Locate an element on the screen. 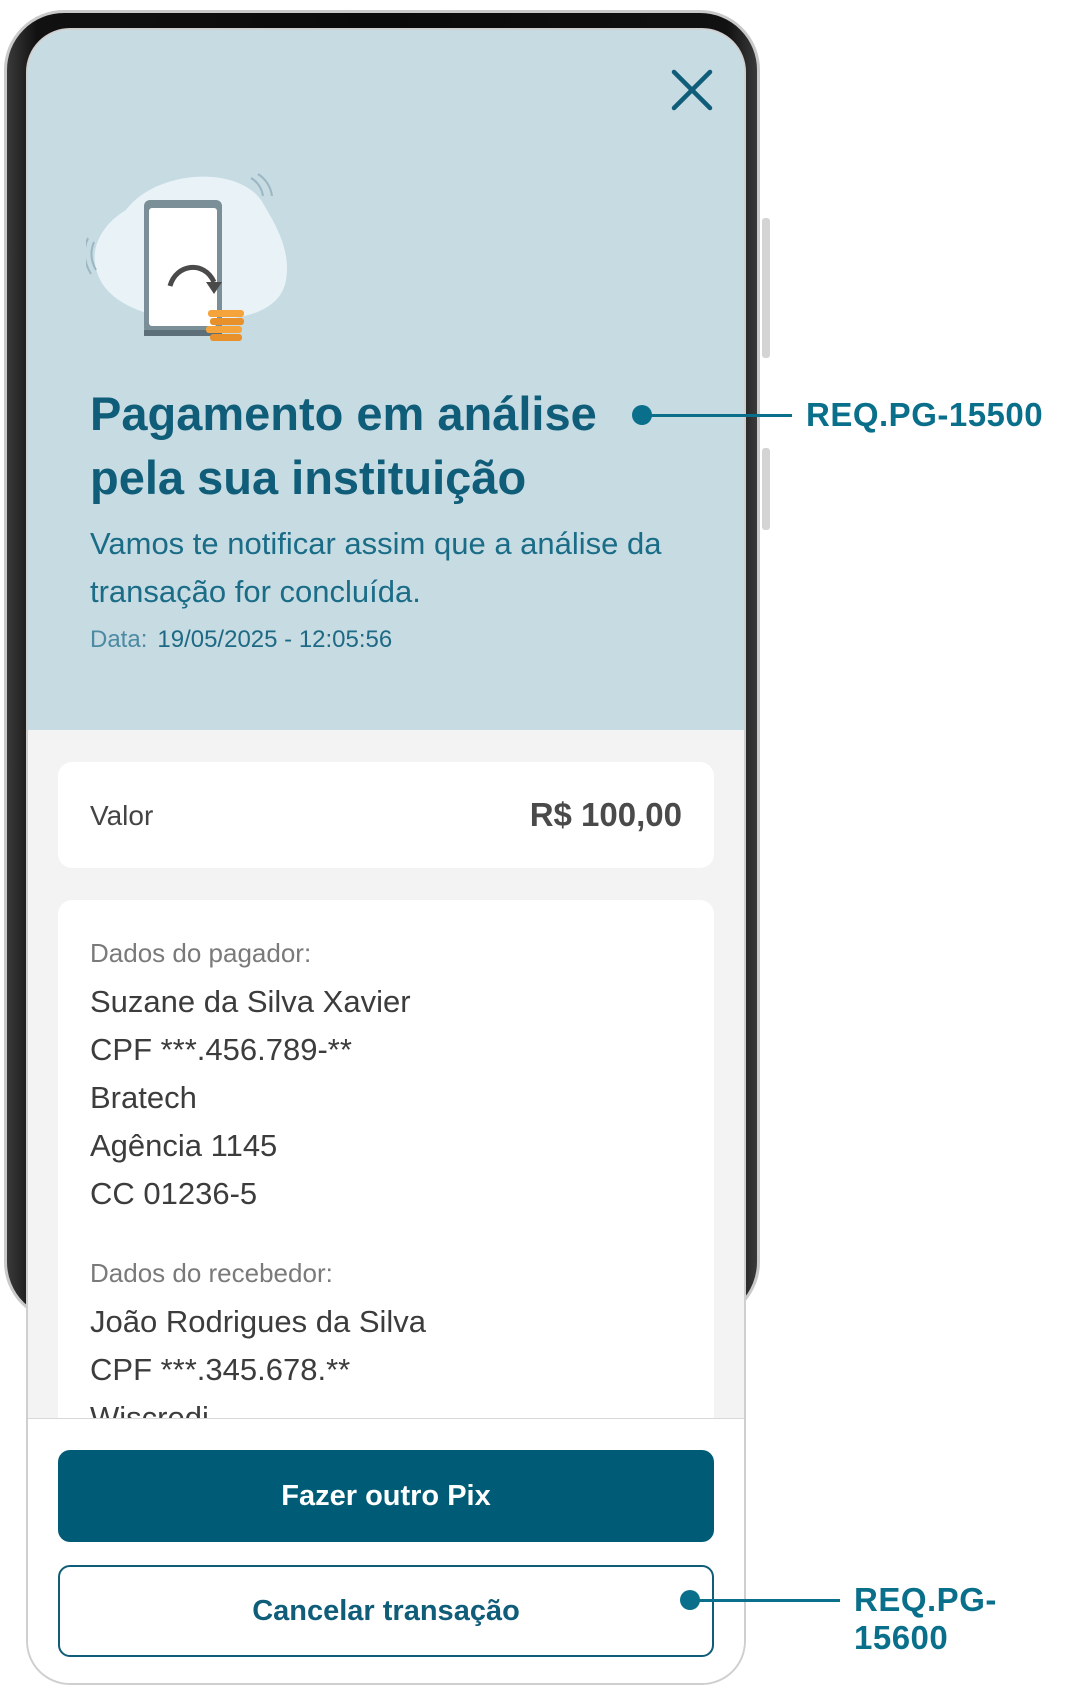  value-label: Valor is located at coordinates (122, 815).